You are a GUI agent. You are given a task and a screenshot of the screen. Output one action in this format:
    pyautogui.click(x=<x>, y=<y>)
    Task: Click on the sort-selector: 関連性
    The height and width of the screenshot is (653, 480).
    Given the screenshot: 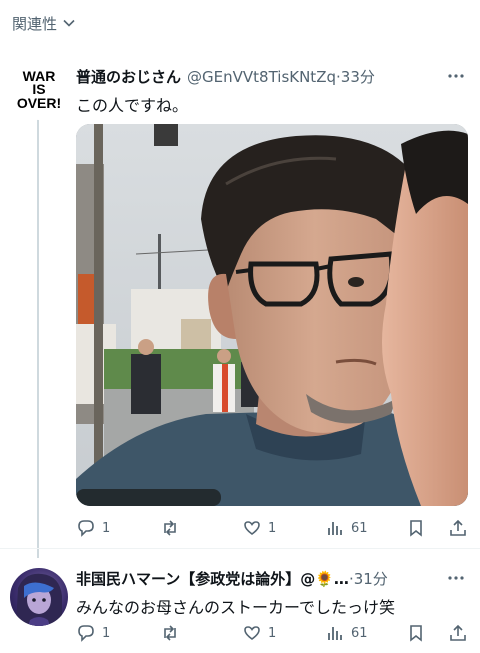 What is the action you would take?
    pyautogui.click(x=240, y=23)
    